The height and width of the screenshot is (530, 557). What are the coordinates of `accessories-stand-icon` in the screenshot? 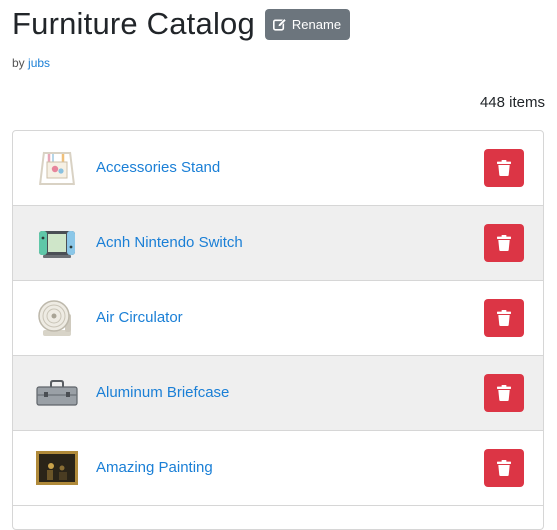 It's located at (57, 168).